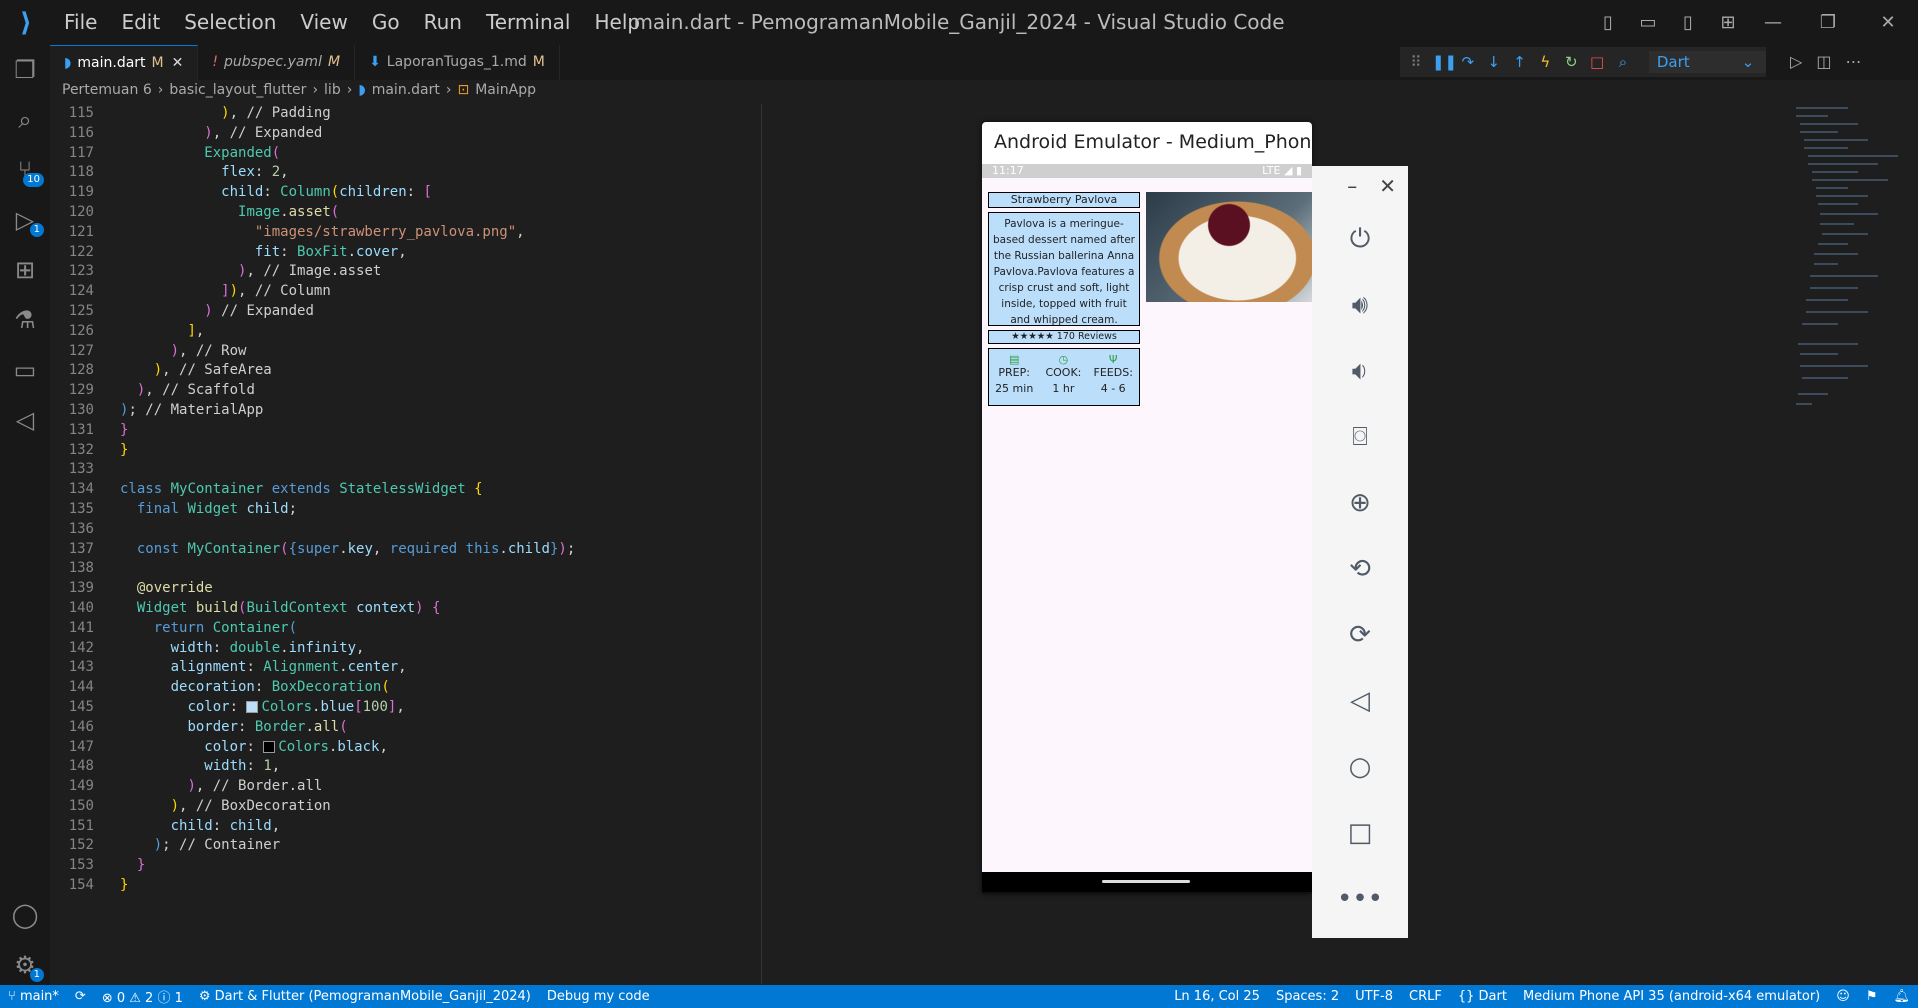 This screenshot has width=1918, height=1008. What do you see at coordinates (25, 120) in the screenshot?
I see `search-icon: ⌕` at bounding box center [25, 120].